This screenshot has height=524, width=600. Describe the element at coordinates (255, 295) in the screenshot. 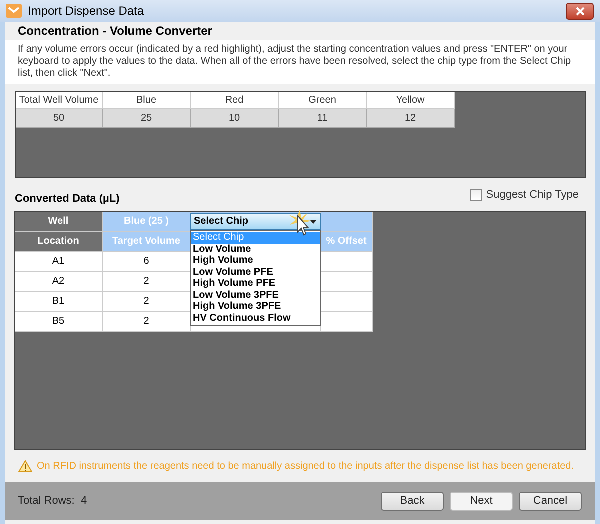

I see `dropdown-option: Low Volume 3PFE` at that location.